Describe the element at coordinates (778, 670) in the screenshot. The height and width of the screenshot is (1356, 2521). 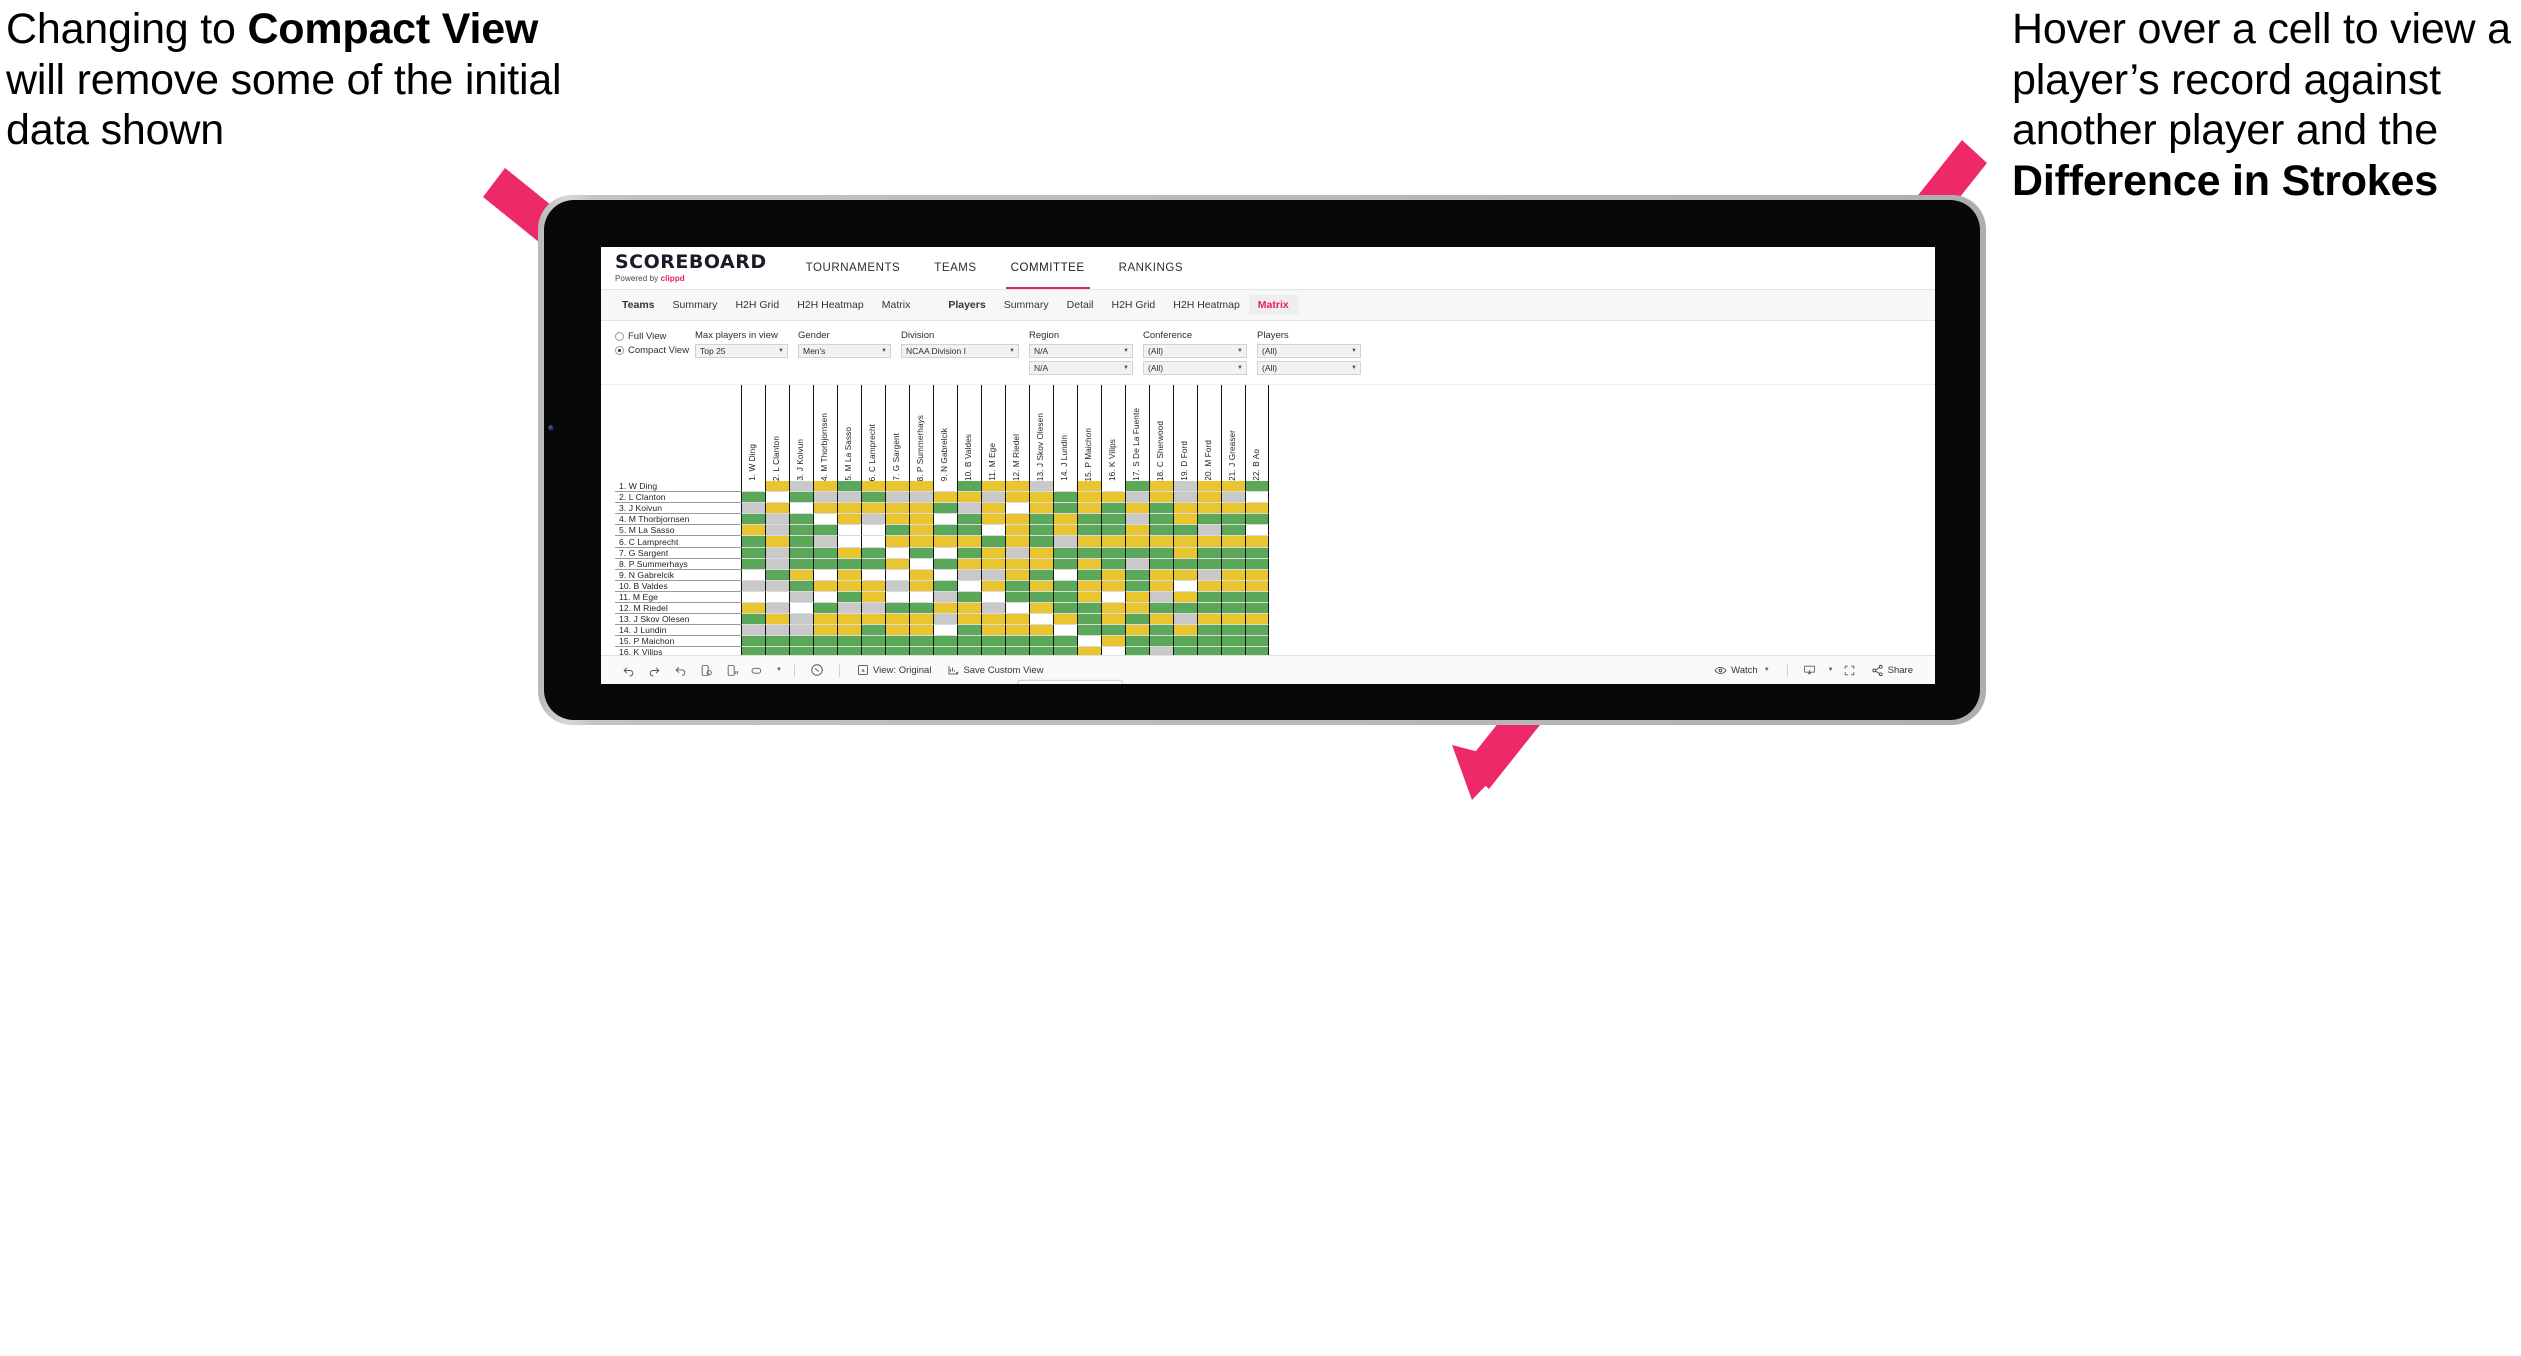
I see `device-layout-caret-icon: ▼` at that location.